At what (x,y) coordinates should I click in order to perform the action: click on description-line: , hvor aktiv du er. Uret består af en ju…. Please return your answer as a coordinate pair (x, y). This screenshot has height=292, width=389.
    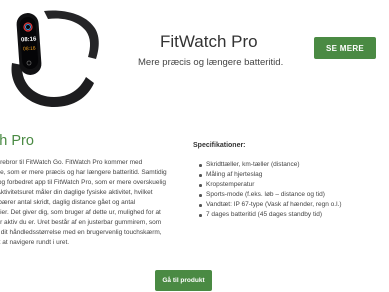
    Looking at the image, I should click on (81, 222).